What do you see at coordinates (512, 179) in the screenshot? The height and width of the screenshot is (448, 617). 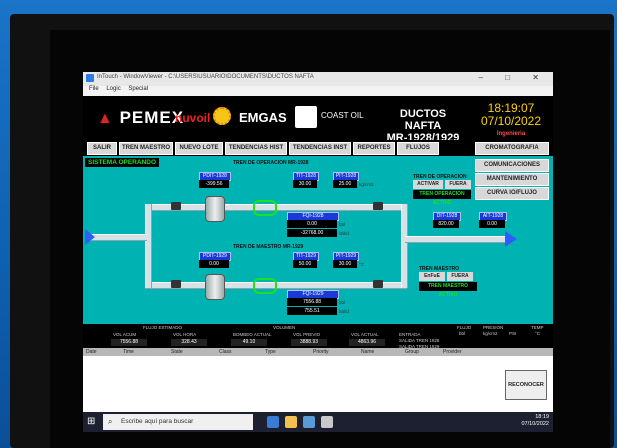 I see `mantenimiento-button: MANTENIMIENTO` at bounding box center [512, 179].